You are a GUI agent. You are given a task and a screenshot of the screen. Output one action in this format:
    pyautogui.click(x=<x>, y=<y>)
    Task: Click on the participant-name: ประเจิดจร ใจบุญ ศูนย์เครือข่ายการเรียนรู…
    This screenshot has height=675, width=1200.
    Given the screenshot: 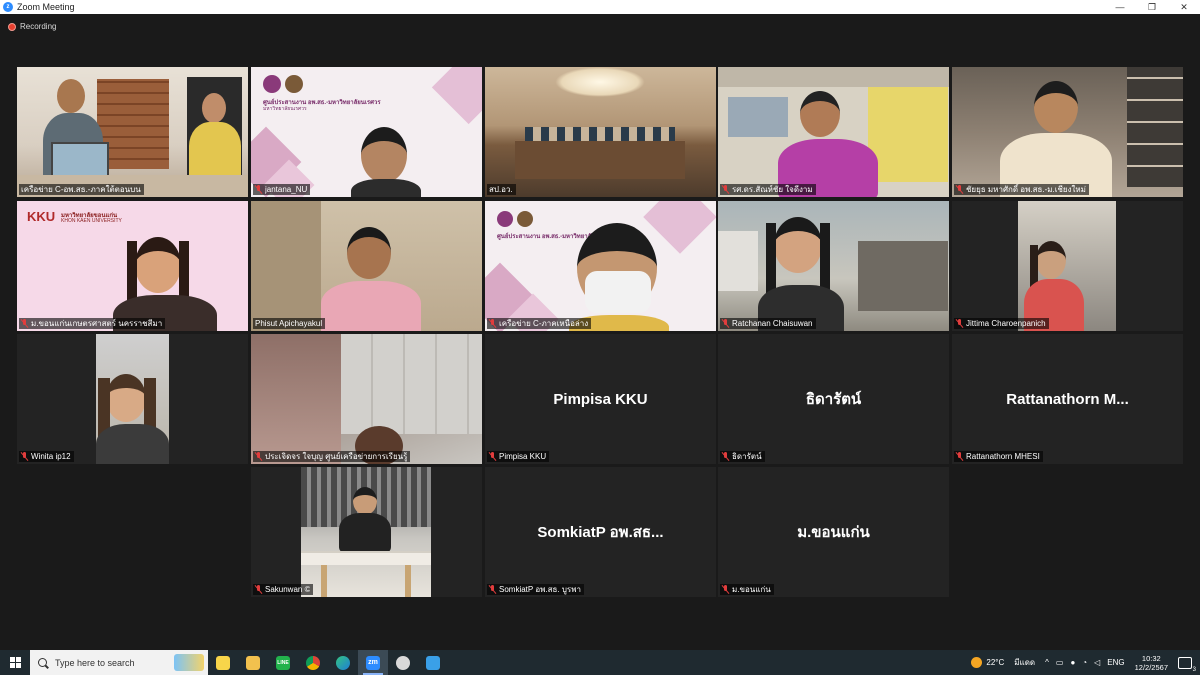 What is the action you would take?
    pyautogui.click(x=336, y=456)
    